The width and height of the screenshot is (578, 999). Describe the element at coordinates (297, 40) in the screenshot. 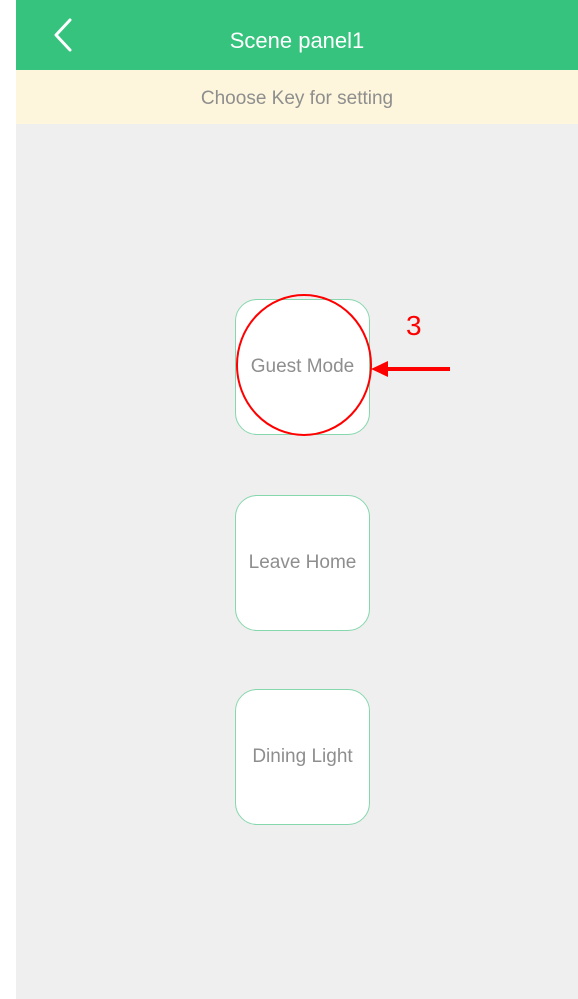

I see `page-title: Scene panel1` at that location.